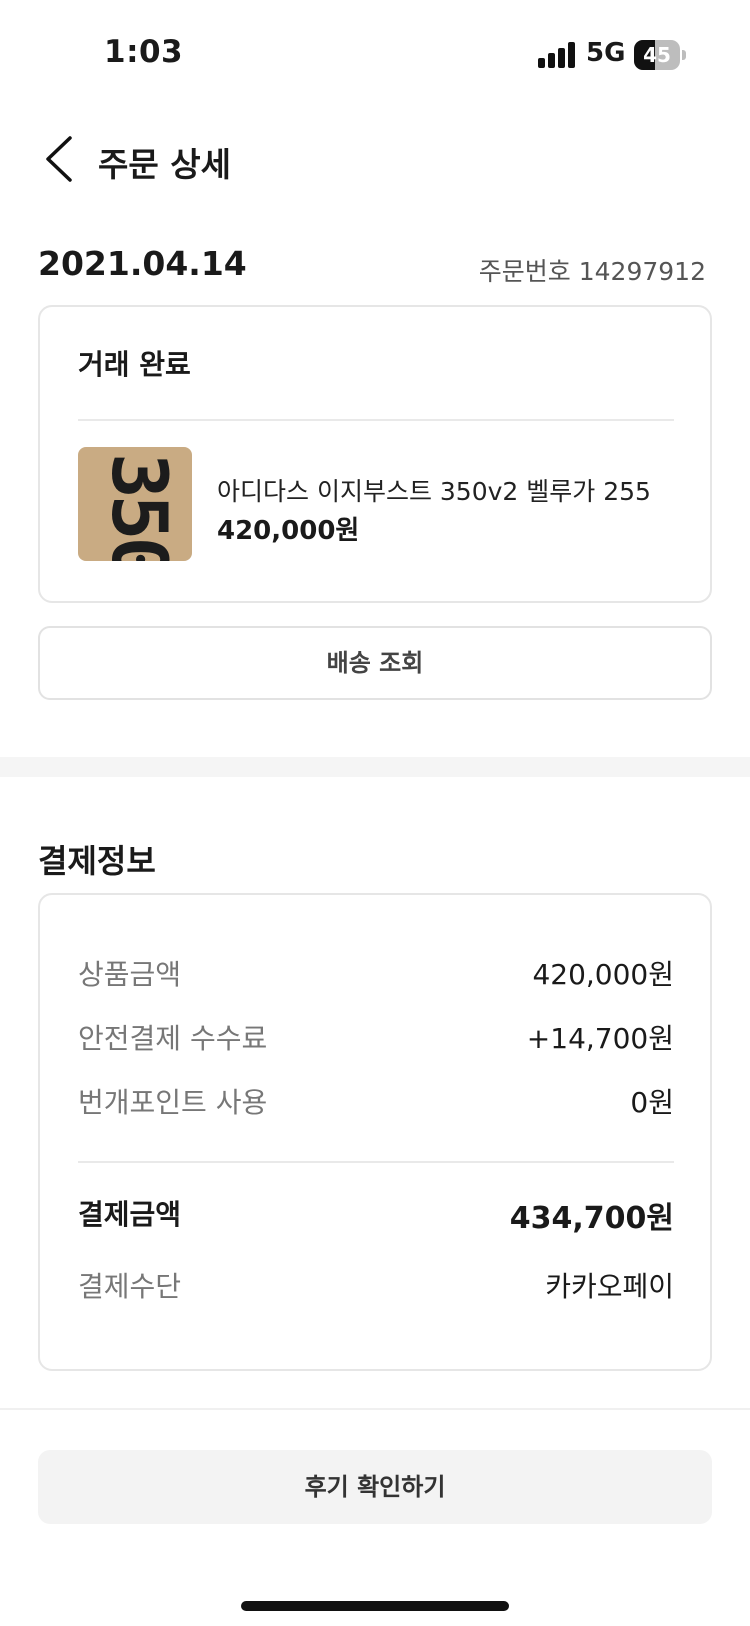  I want to click on payment-row-points: 번개포인트 사용 0원, so click(376, 1101).